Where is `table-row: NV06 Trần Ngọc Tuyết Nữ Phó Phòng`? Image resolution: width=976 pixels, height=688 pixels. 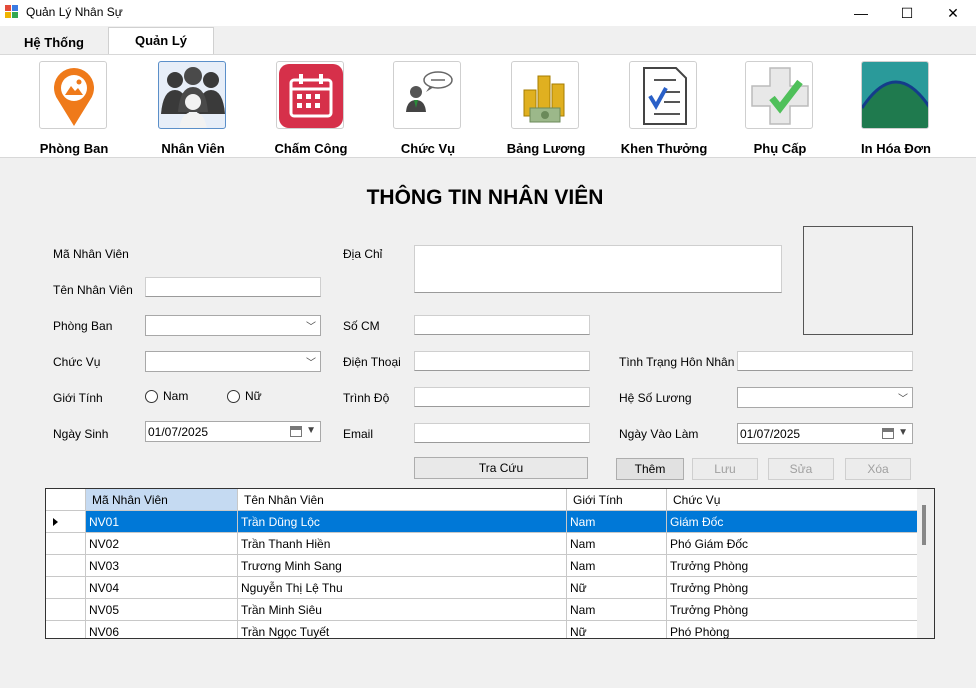 table-row: NV06 Trần Ngọc Tuyết Nữ Phó Phòng is located at coordinates (482, 629).